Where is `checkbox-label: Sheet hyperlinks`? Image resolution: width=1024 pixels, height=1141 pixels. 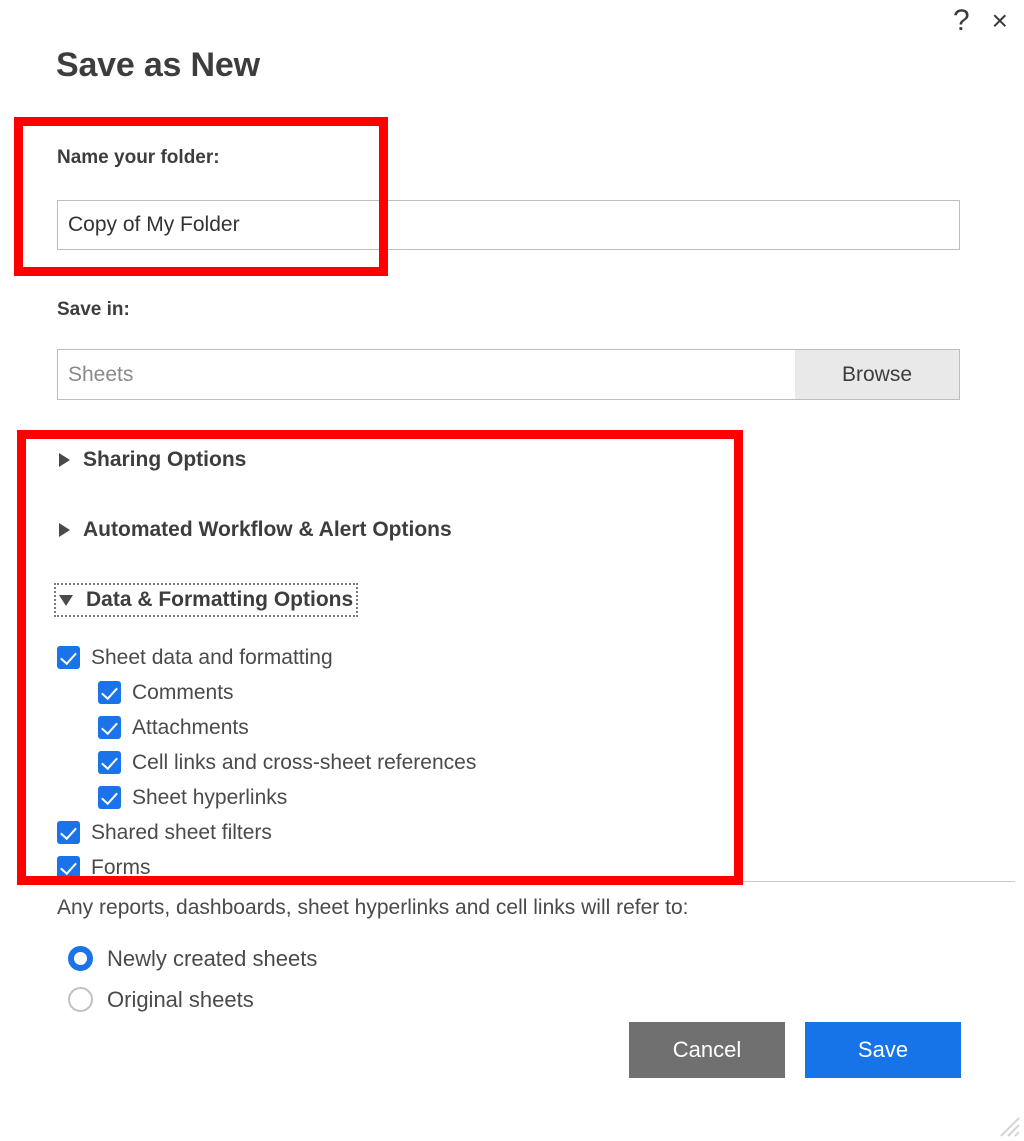
checkbox-label: Sheet hyperlinks is located at coordinates (210, 797).